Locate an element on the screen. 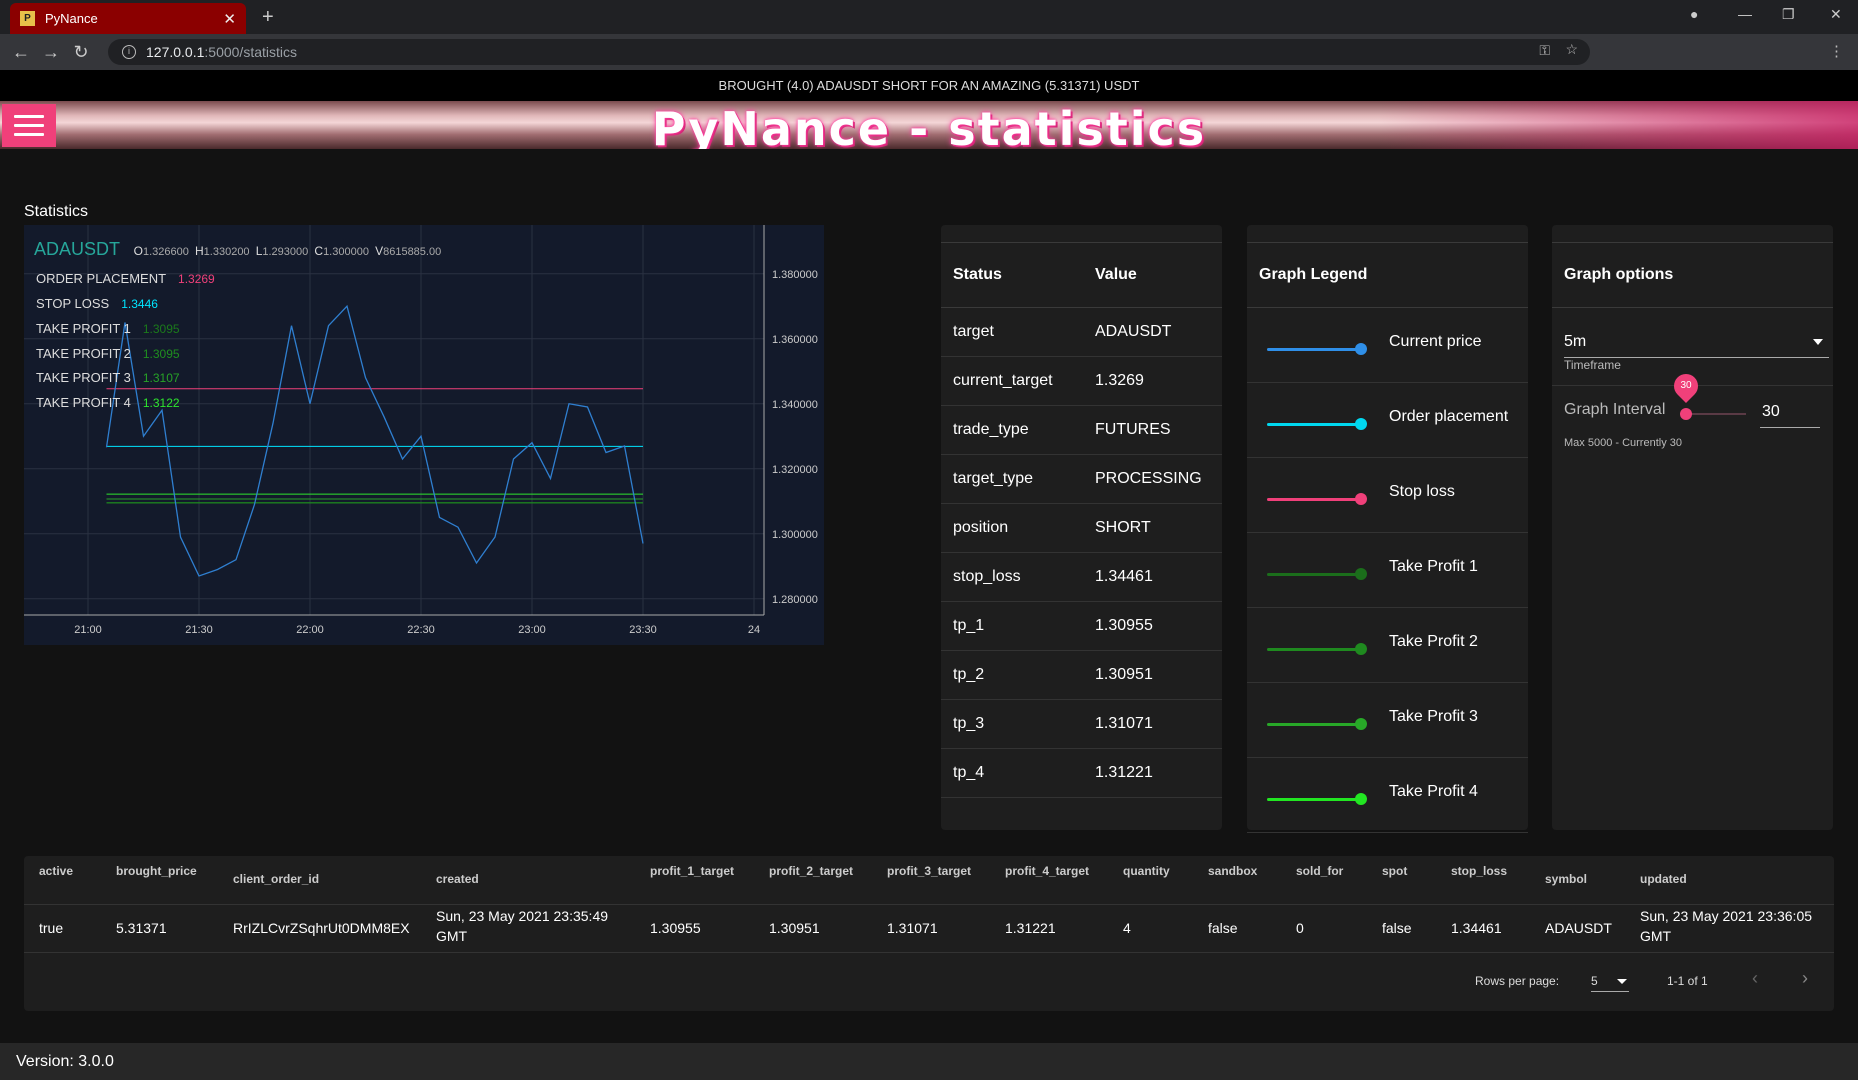 The width and height of the screenshot is (1858, 1080). legend-take-profit-3: TAKE PROFIT 3 1.3107 is located at coordinates (108, 377).